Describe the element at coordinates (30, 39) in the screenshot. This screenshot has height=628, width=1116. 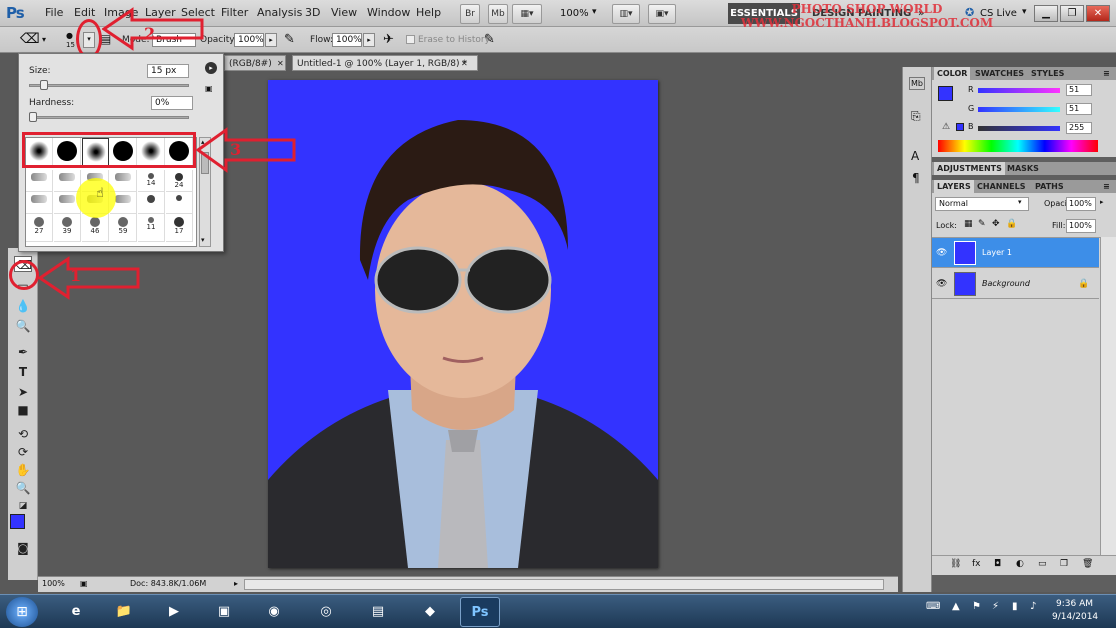
I see `eraser-preset-icon: ⌫` at that location.